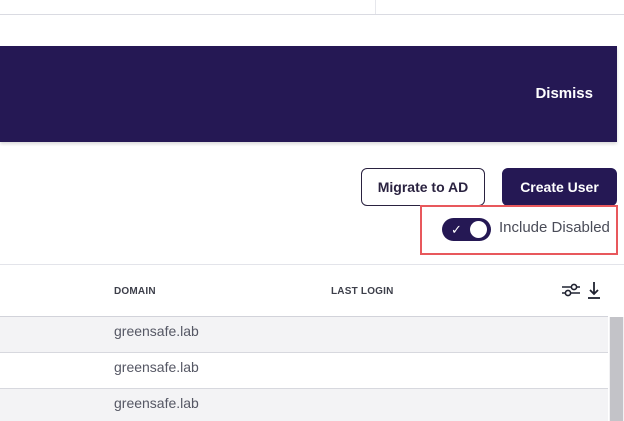  What do you see at coordinates (594, 292) in the screenshot?
I see `download-icon` at bounding box center [594, 292].